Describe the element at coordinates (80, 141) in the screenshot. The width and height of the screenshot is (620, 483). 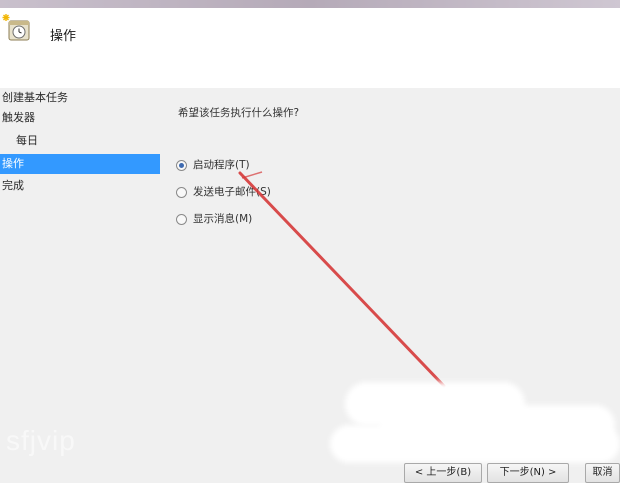
I see `step-daily: 每日` at that location.